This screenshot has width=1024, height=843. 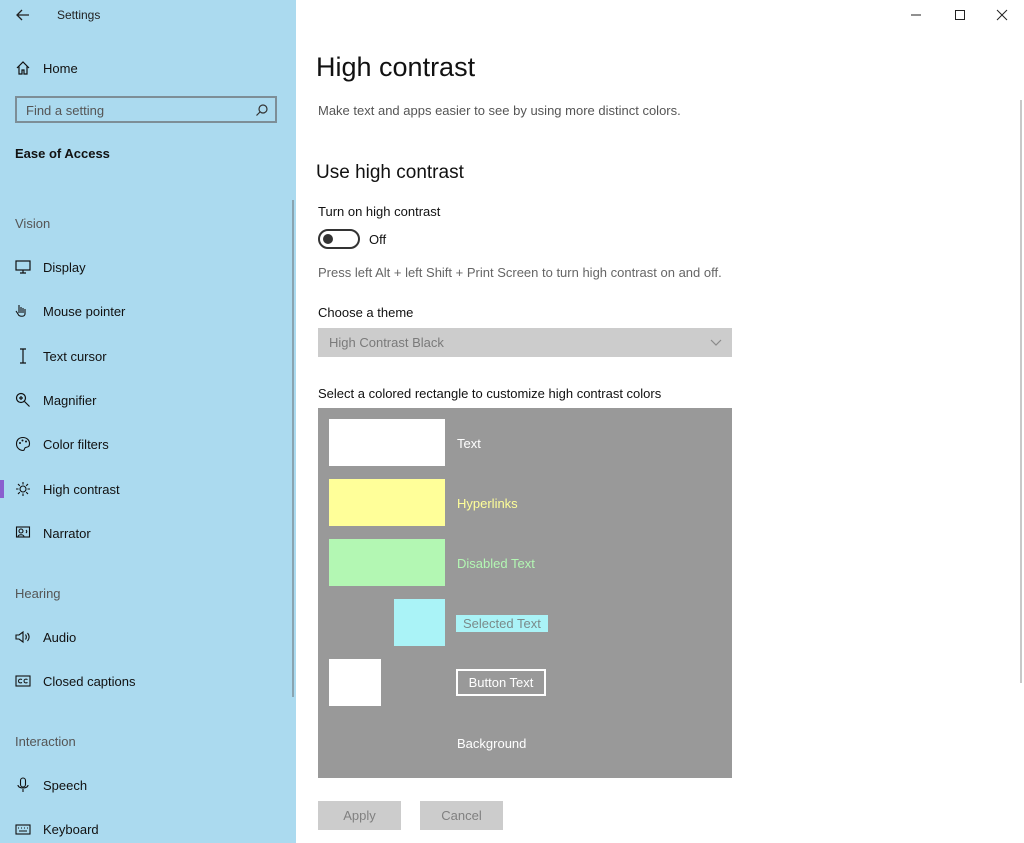 I want to click on sidebar-item-label: Magnifier, so click(x=70, y=400).